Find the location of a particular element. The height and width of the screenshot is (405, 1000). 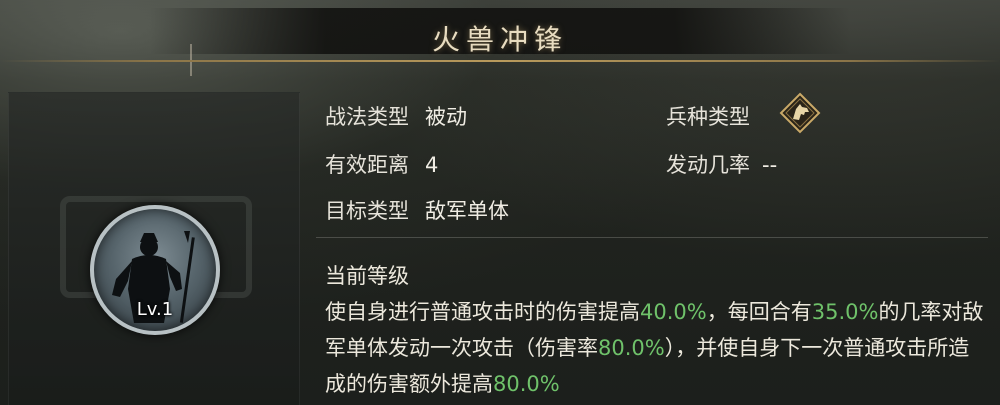

troop-type-label: 兵种类型 is located at coordinates (708, 117).